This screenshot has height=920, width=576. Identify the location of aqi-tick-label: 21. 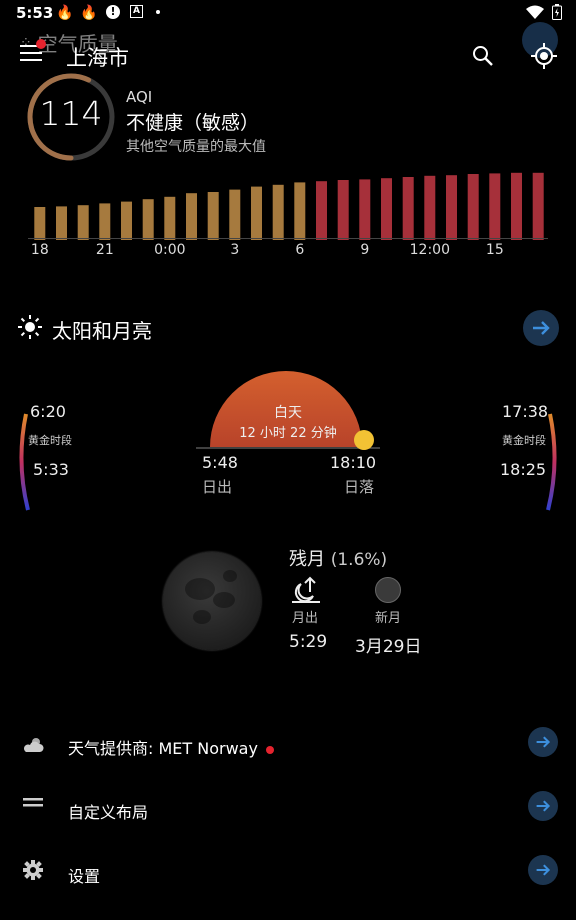
(104, 250).